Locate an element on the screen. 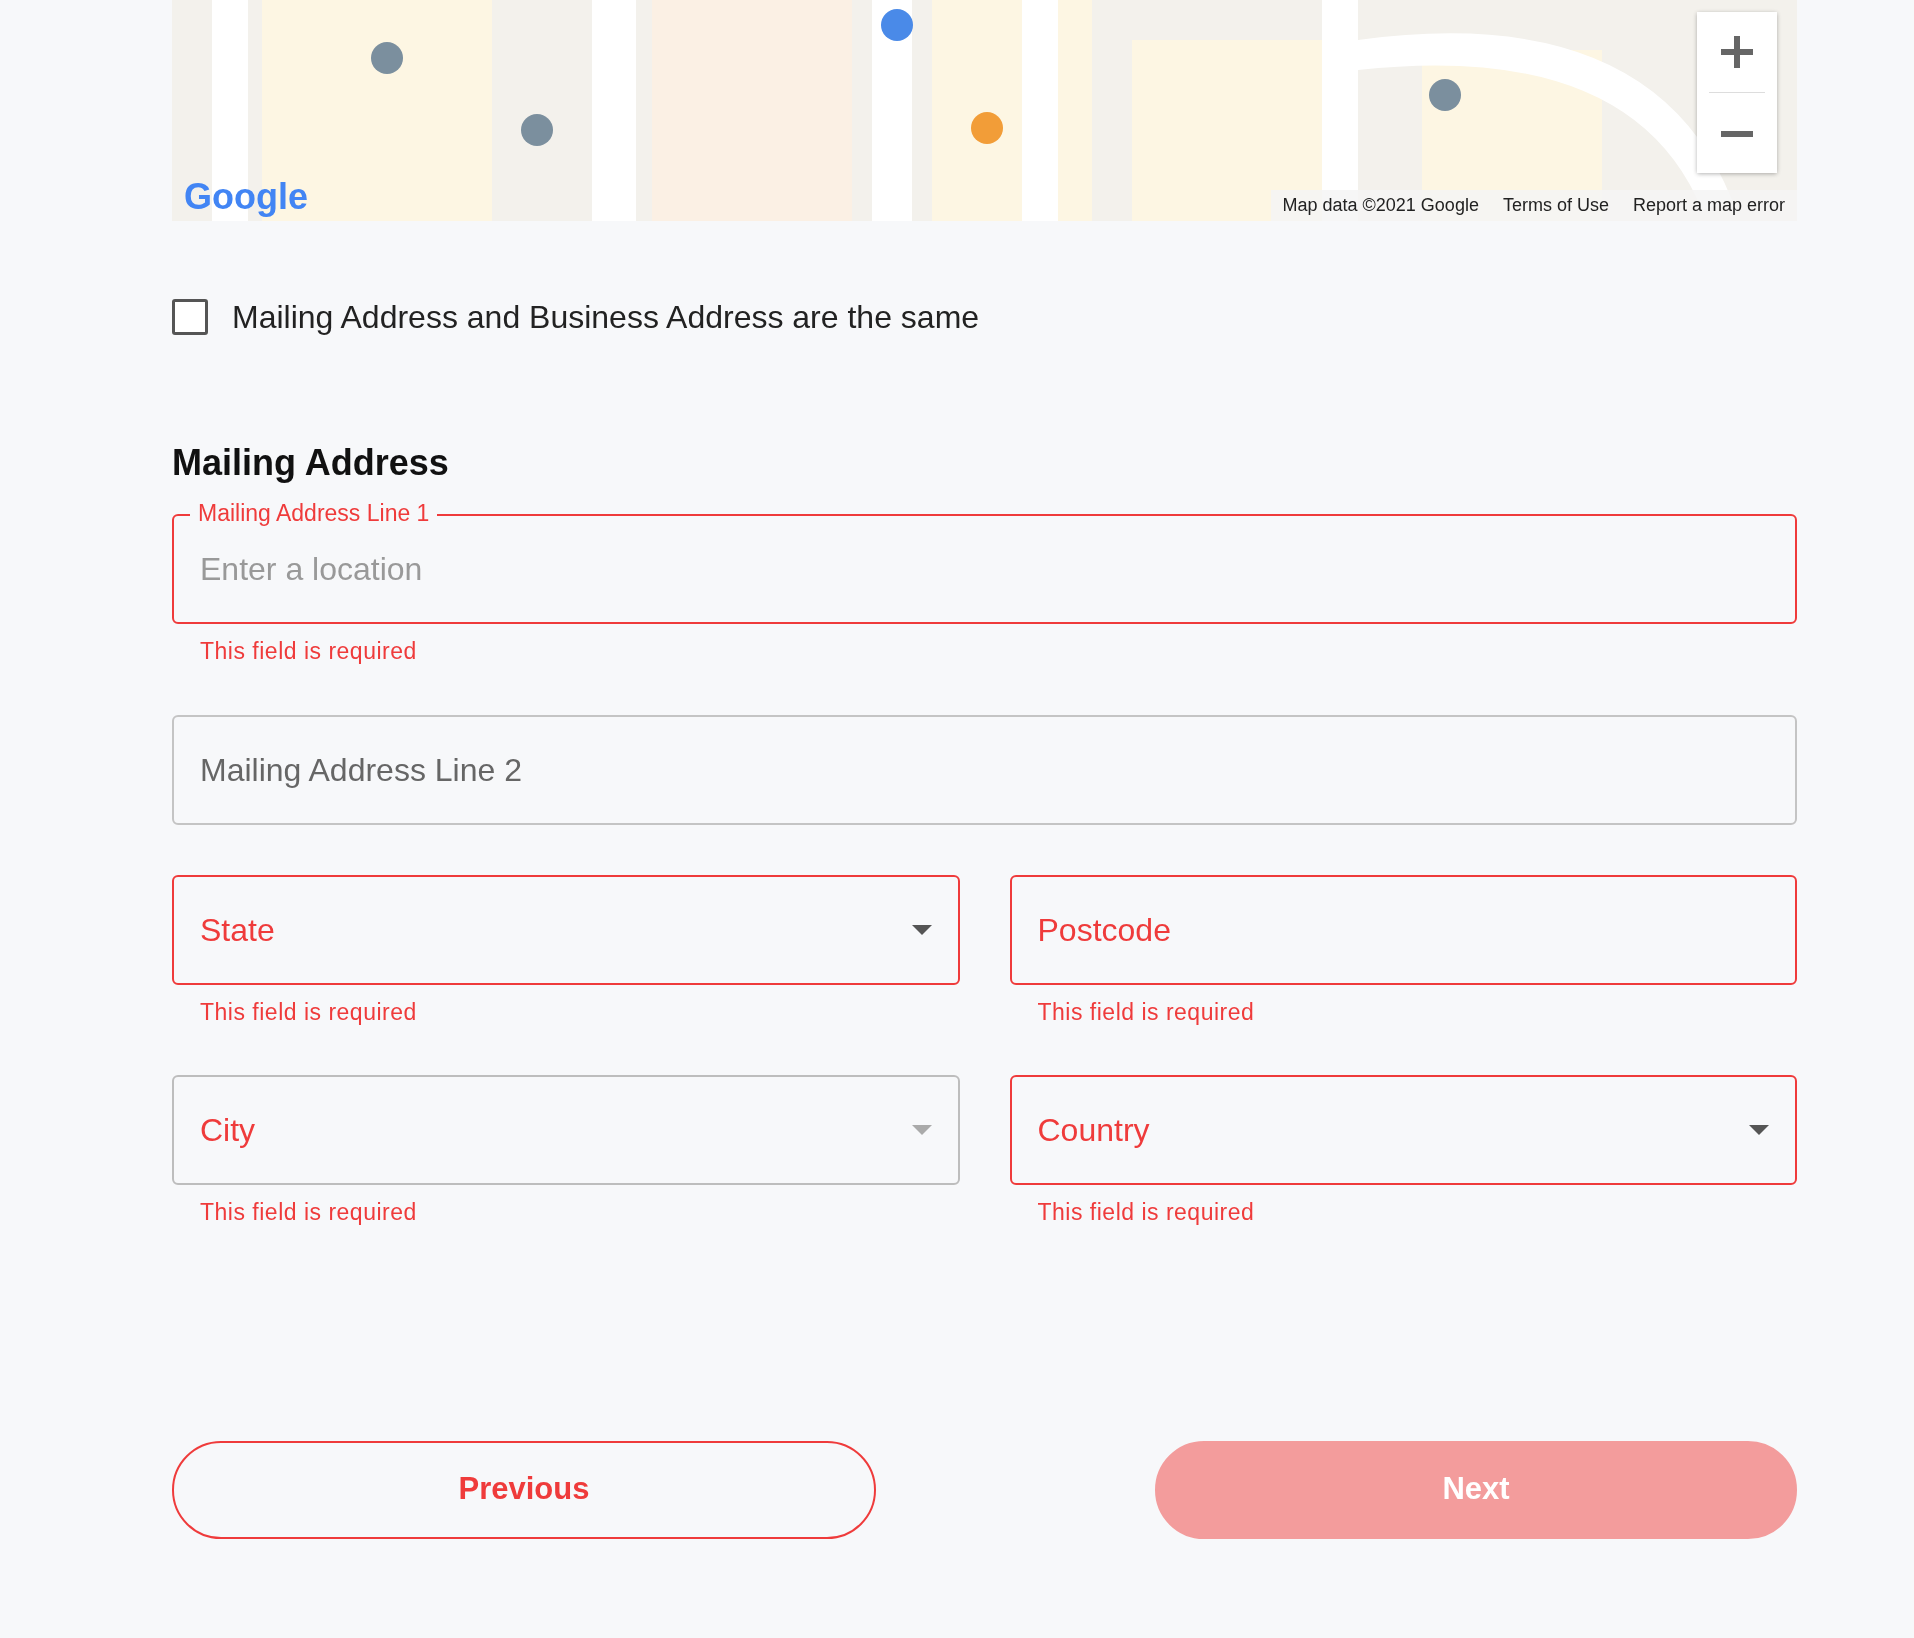 The height and width of the screenshot is (1638, 1914). map-link: Terms of Use is located at coordinates (1555, 205).